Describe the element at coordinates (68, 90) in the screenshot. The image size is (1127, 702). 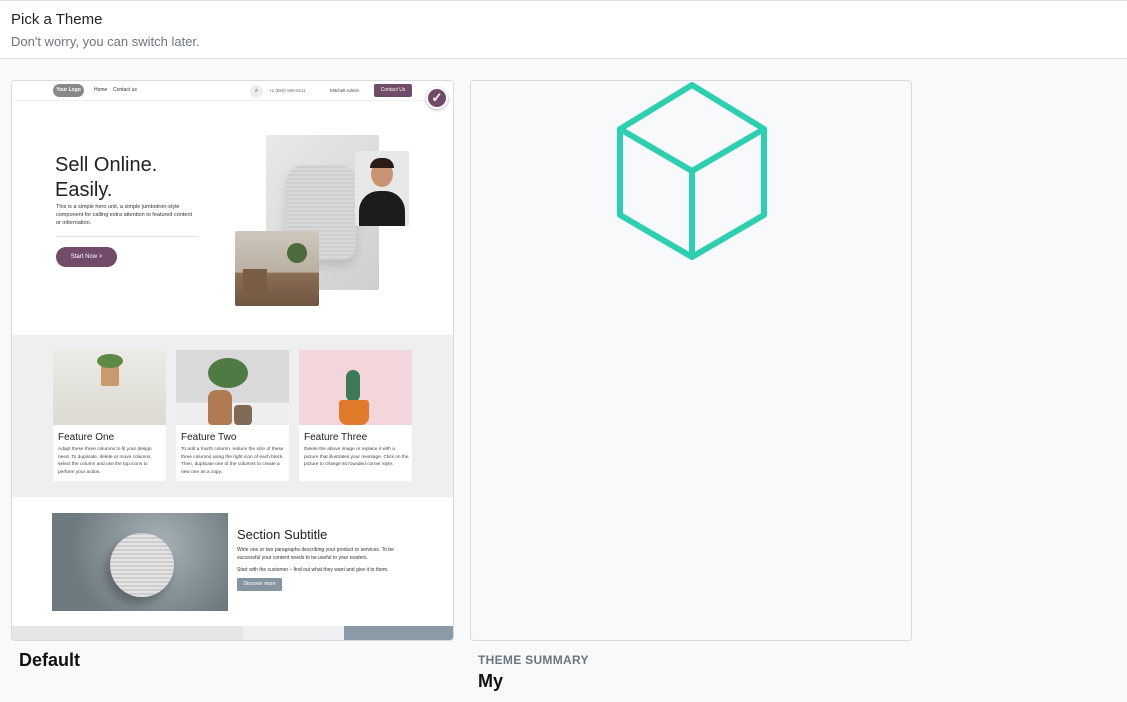
I see `preview-logo: Your Logo` at that location.